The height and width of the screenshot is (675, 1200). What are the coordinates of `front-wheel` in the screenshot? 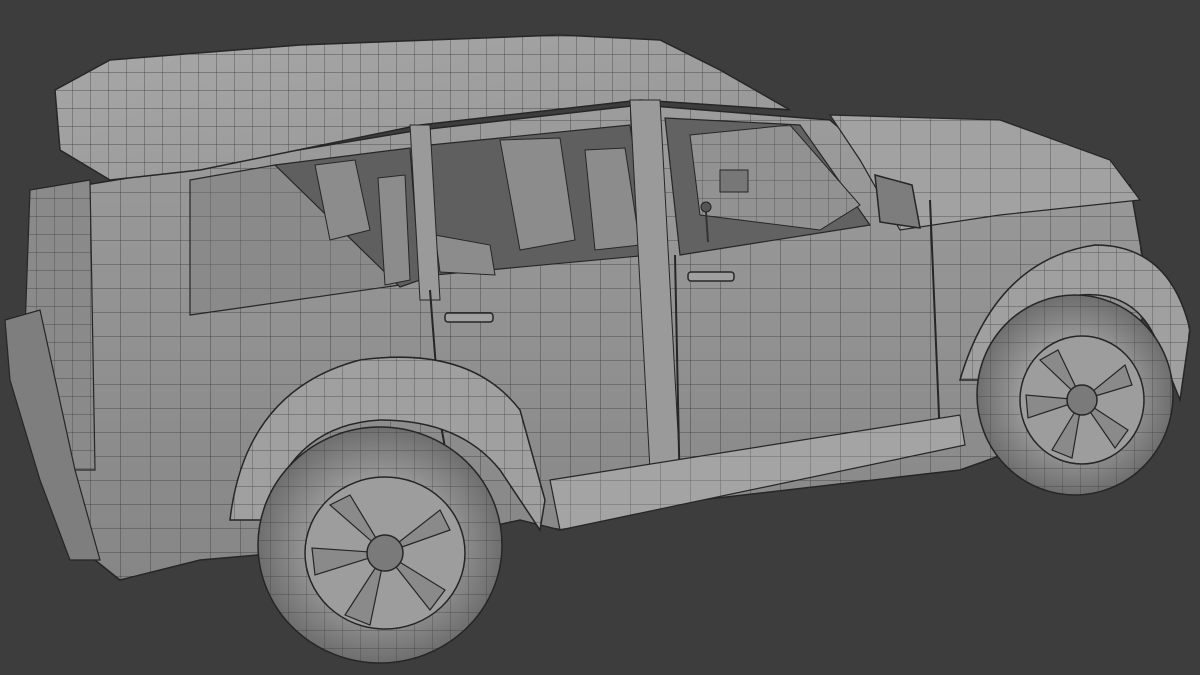 It's located at (1075, 395).